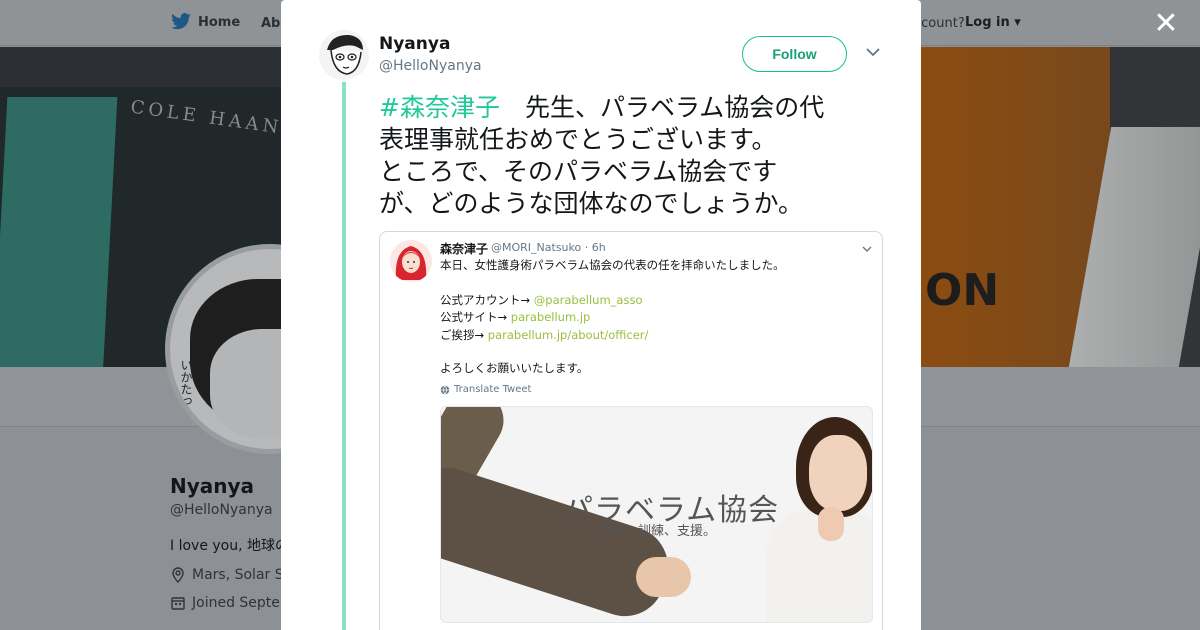  I want to click on tweet-author-avatar, so click(344, 55).